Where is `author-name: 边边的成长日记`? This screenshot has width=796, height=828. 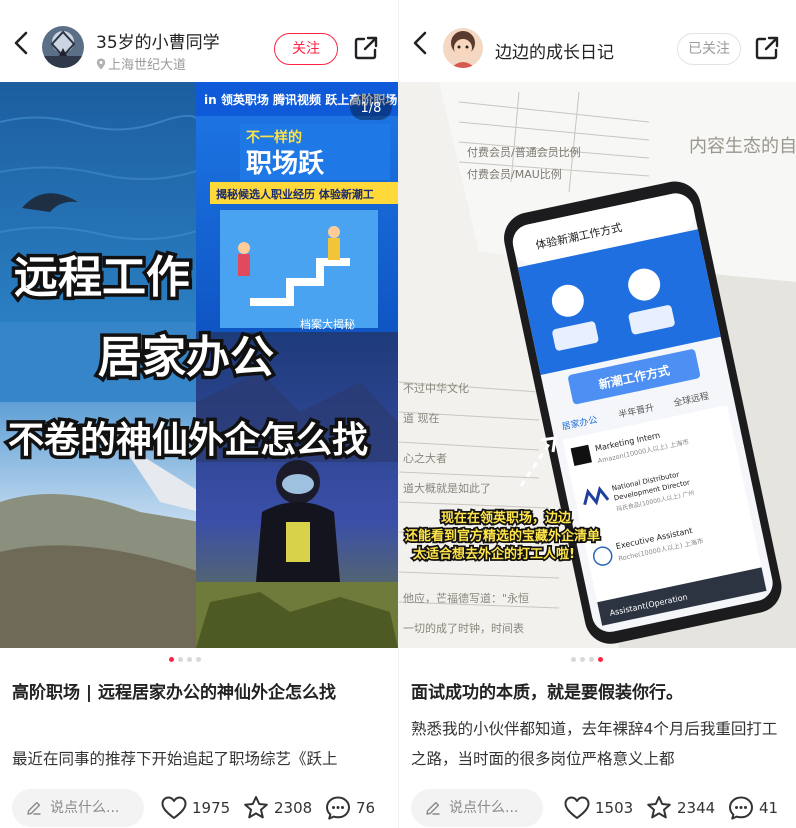
author-name: 边边的成长日记 is located at coordinates (554, 50).